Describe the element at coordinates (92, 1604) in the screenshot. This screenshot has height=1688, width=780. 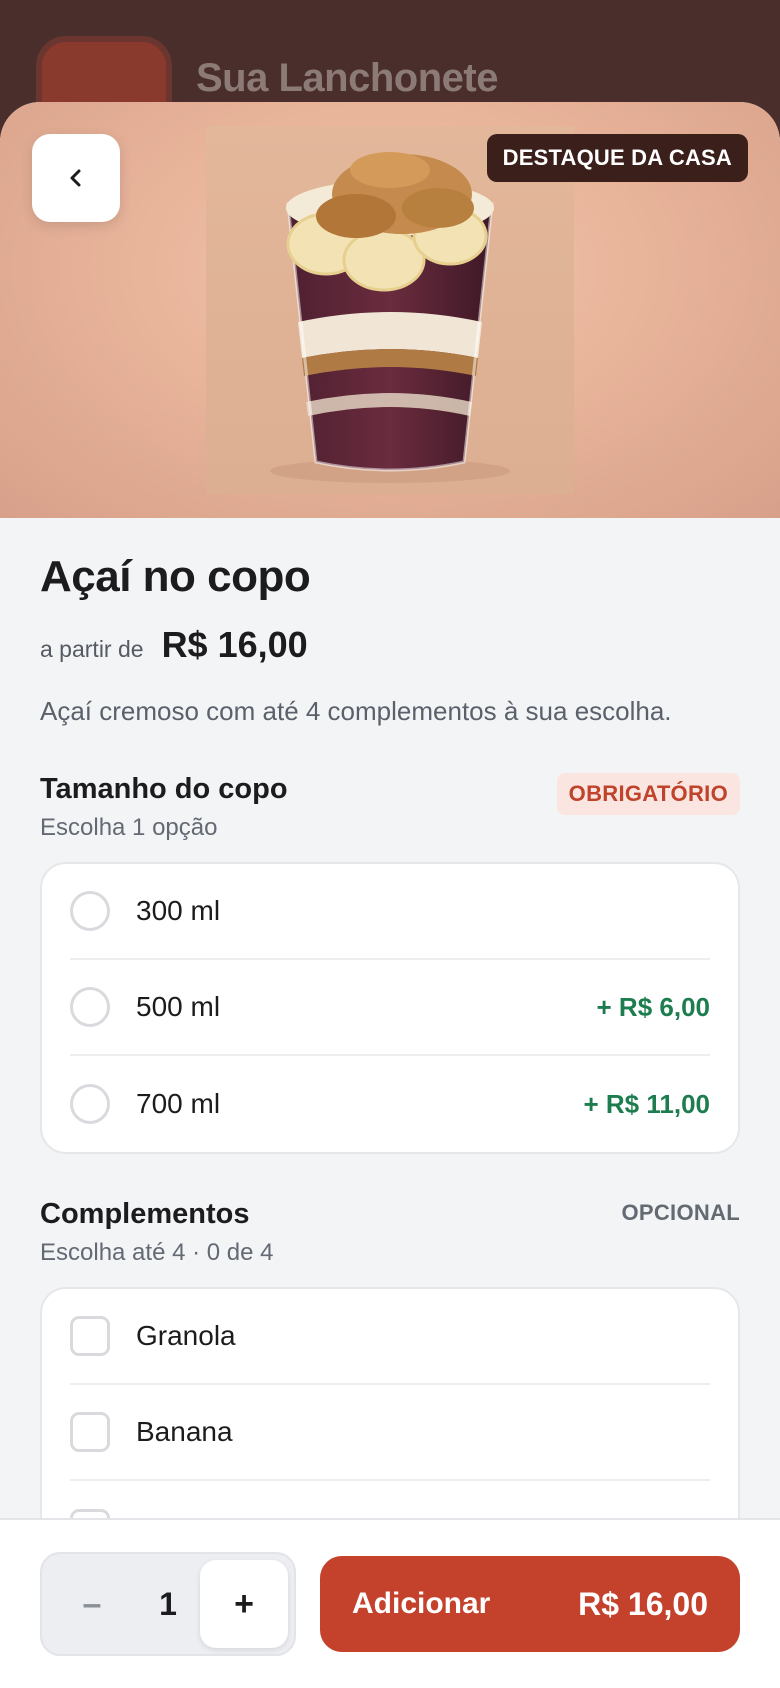
I see `decrease-quantity-button: –` at that location.